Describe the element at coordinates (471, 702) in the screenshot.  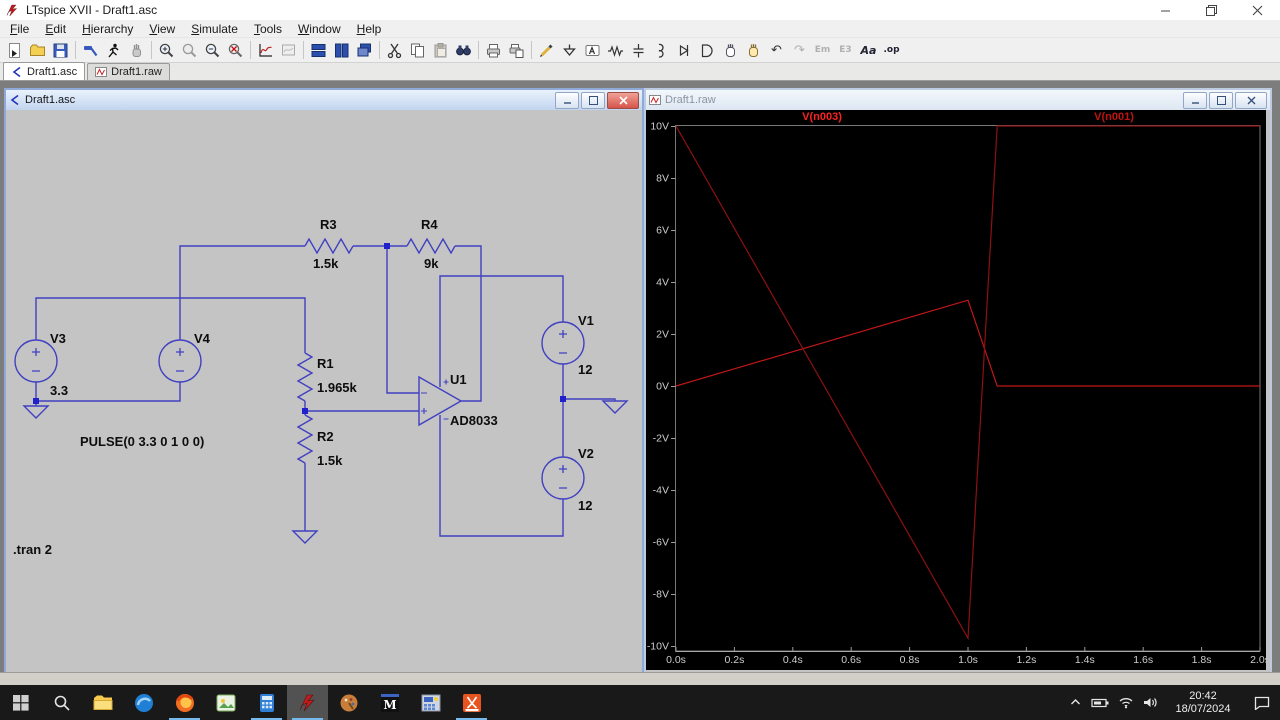
I see `taskbar-adobe-reader-icon` at that location.